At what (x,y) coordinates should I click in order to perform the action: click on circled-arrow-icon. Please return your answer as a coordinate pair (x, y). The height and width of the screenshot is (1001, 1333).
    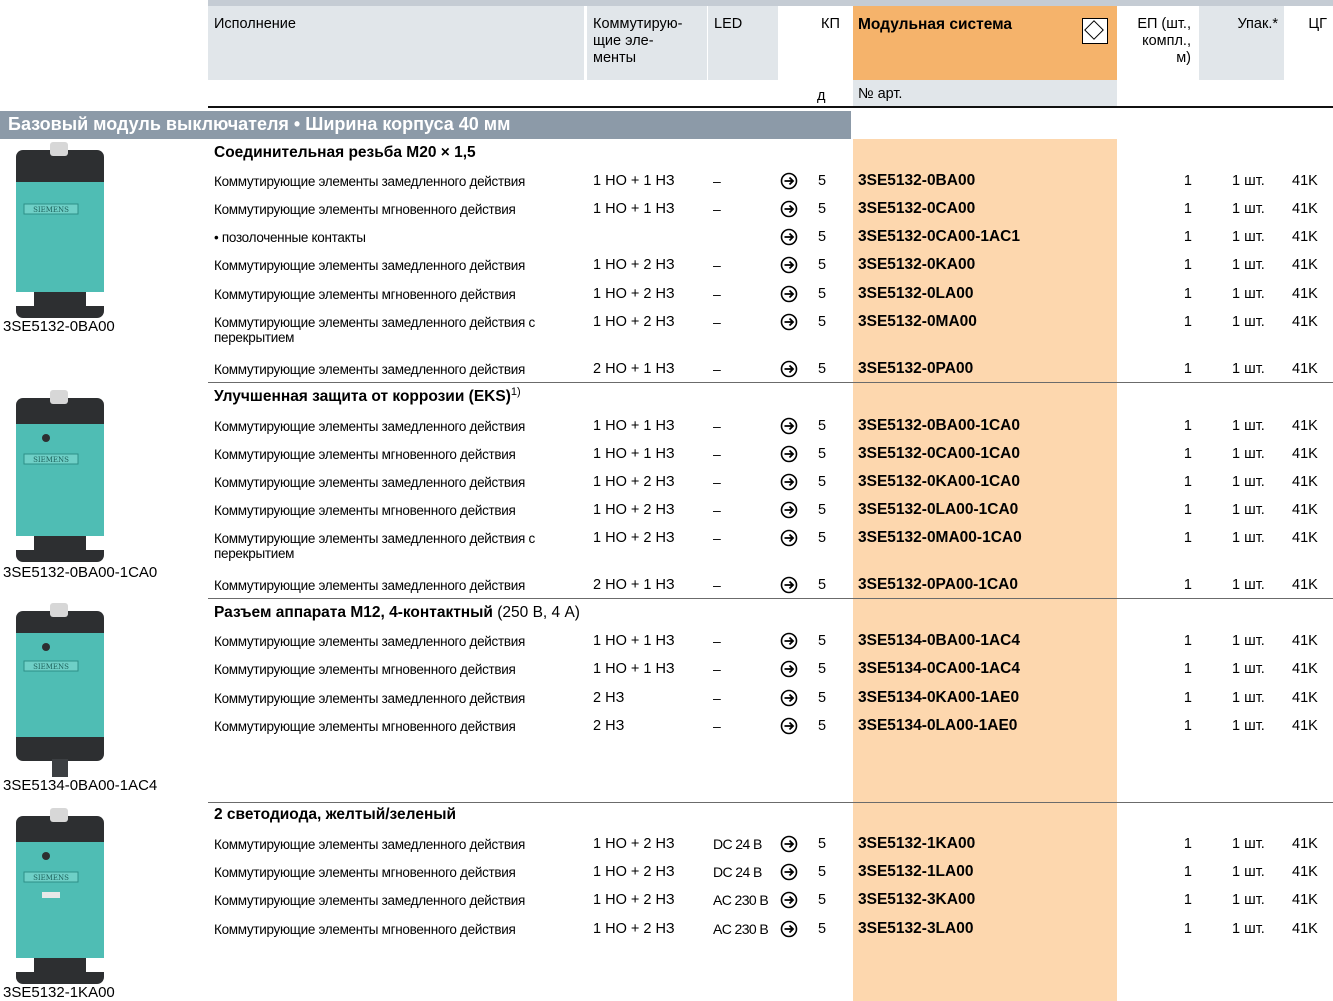
    Looking at the image, I should click on (789, 872).